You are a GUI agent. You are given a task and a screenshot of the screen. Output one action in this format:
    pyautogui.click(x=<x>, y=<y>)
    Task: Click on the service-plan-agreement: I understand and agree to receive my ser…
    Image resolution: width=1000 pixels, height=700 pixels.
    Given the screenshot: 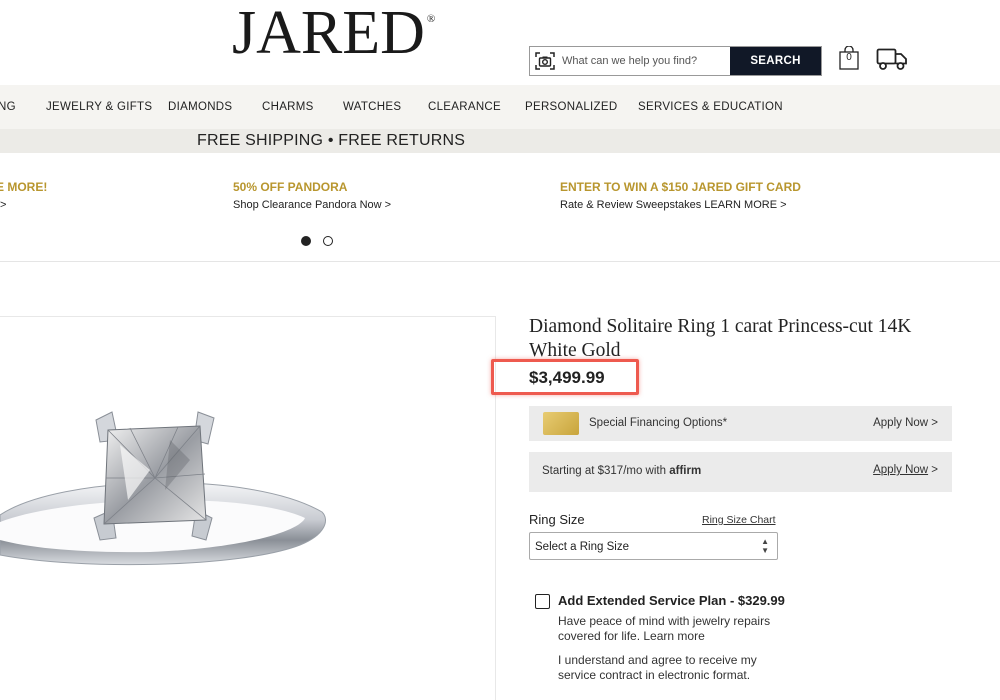 What is the action you would take?
    pyautogui.click(x=657, y=667)
    